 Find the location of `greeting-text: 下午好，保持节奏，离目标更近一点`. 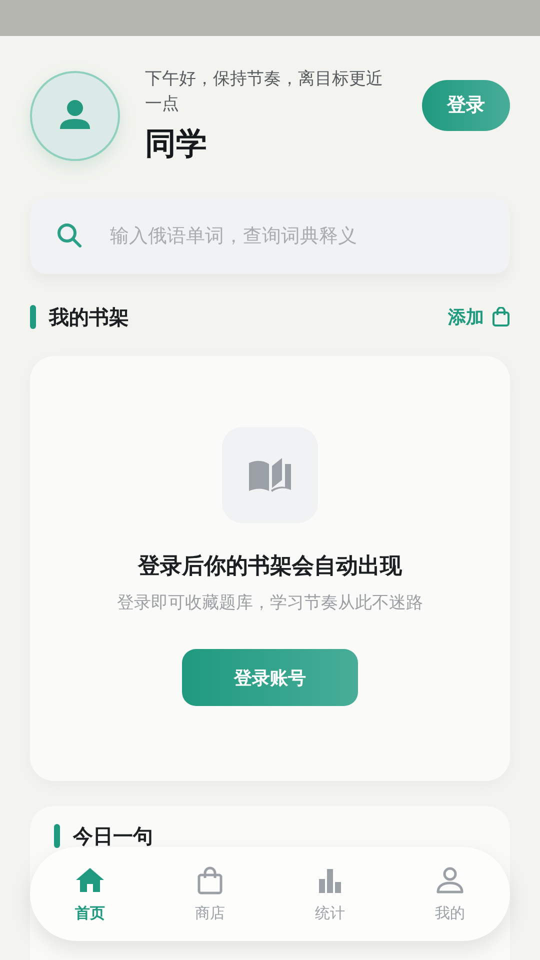

greeting-text: 下午好，保持节奏，离目标更近一点 is located at coordinates (264, 92).